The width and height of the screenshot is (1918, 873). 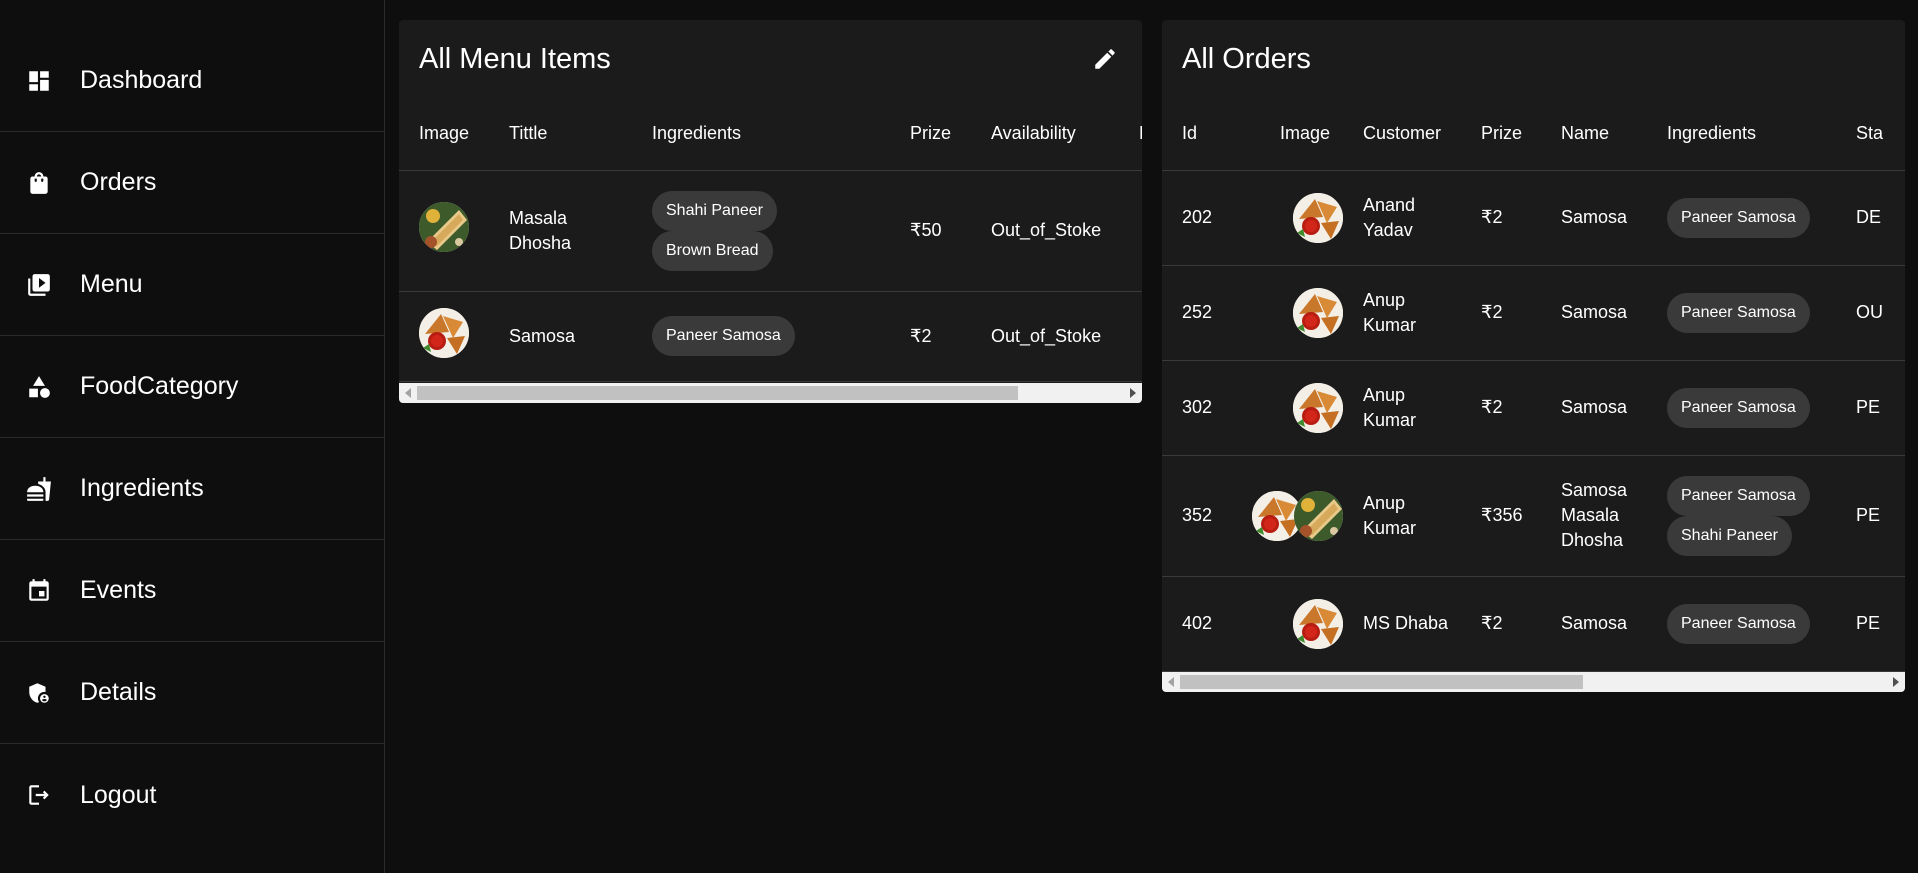 What do you see at coordinates (560, 231) in the screenshot?
I see `item-title: Masala Dhosha` at bounding box center [560, 231].